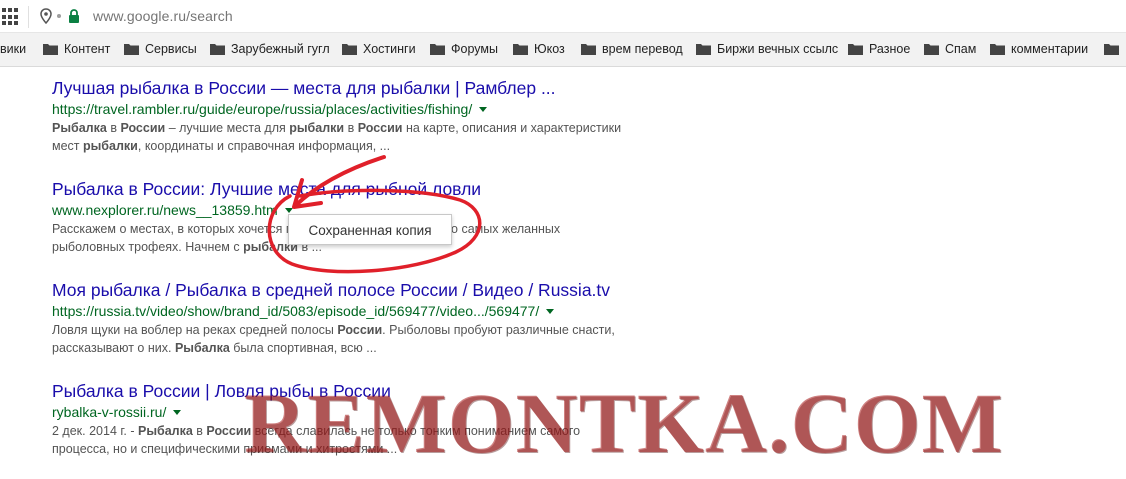 This screenshot has height=479, width=1126. Describe the element at coordinates (498, 330) in the screenshot. I see `snippet-text: . Рыболовы пробуют различные снасти,` at that location.